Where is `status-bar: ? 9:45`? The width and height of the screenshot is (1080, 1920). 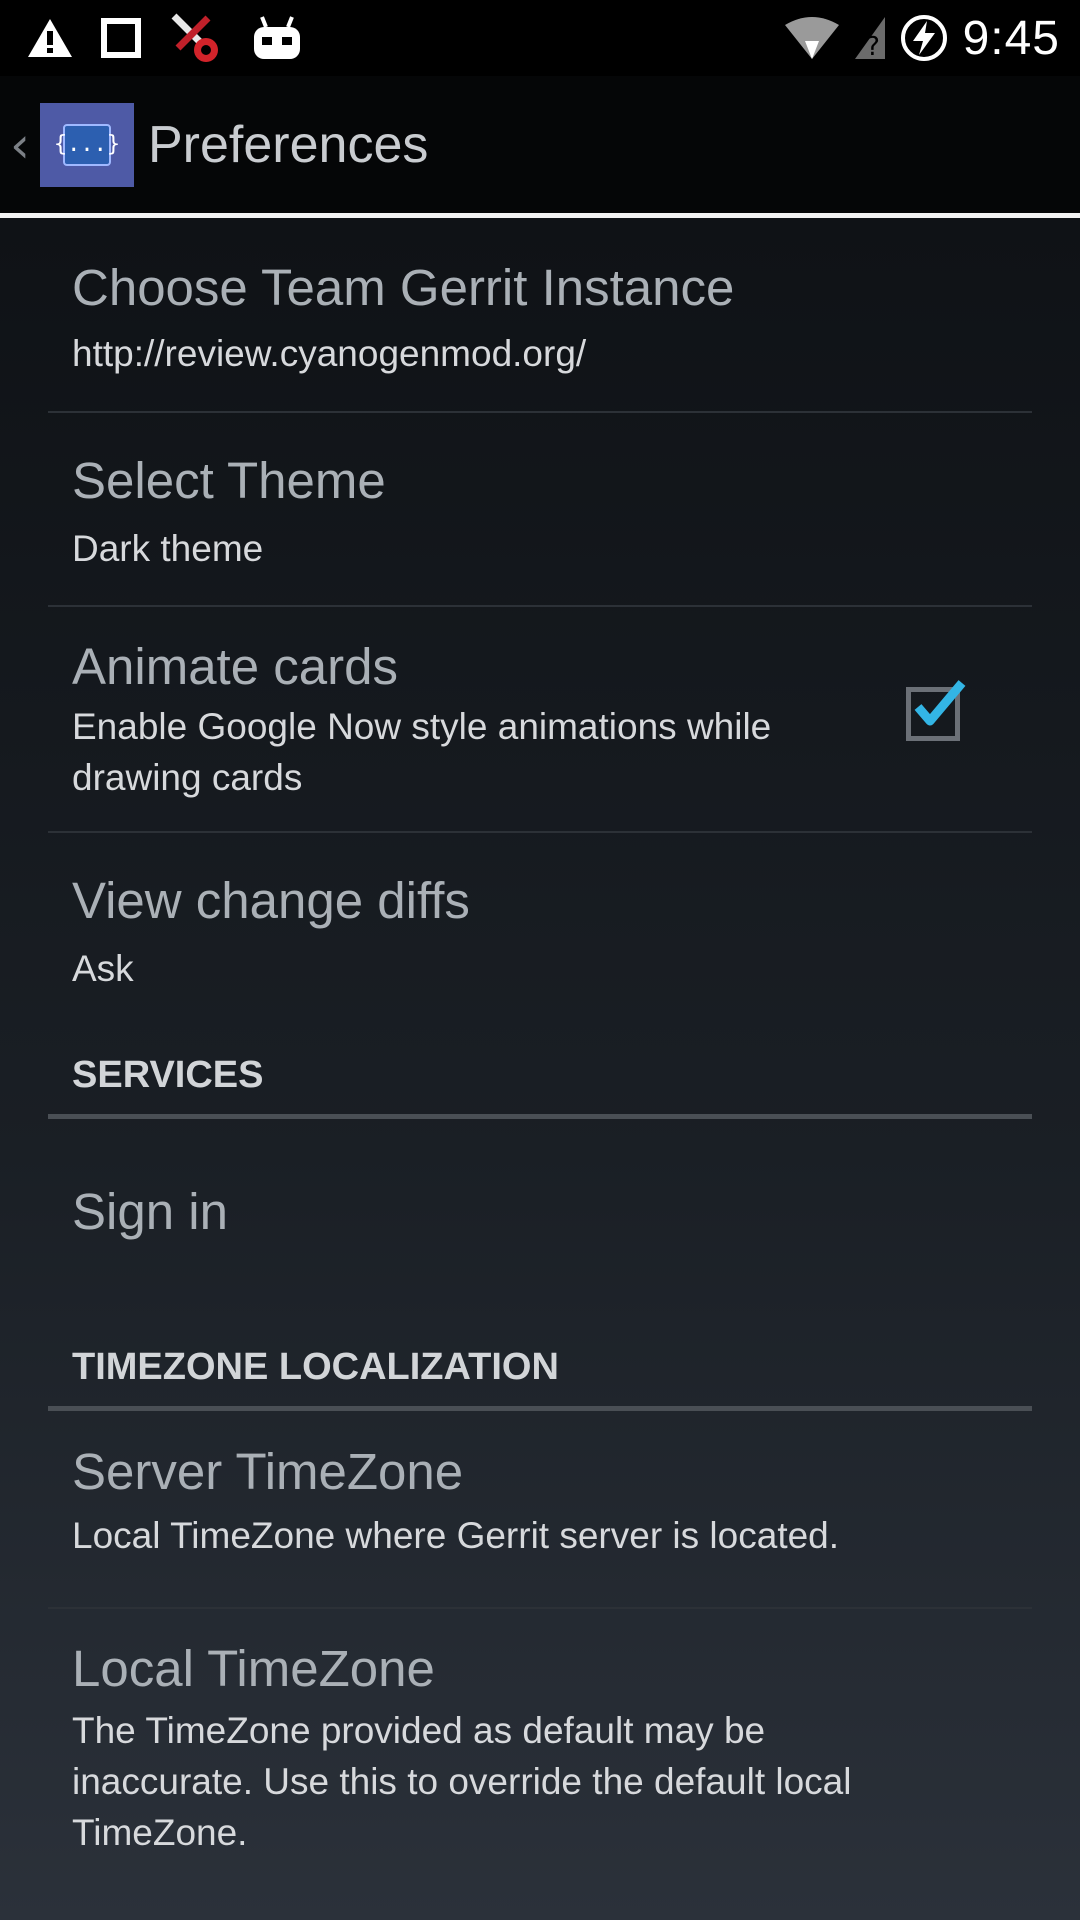
status-bar: ? 9:45 is located at coordinates (540, 38).